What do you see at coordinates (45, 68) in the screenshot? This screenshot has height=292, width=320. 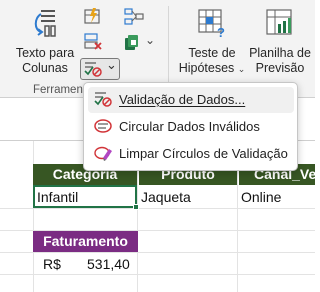 I see `text-to-columns-line2: Colunas` at bounding box center [45, 68].